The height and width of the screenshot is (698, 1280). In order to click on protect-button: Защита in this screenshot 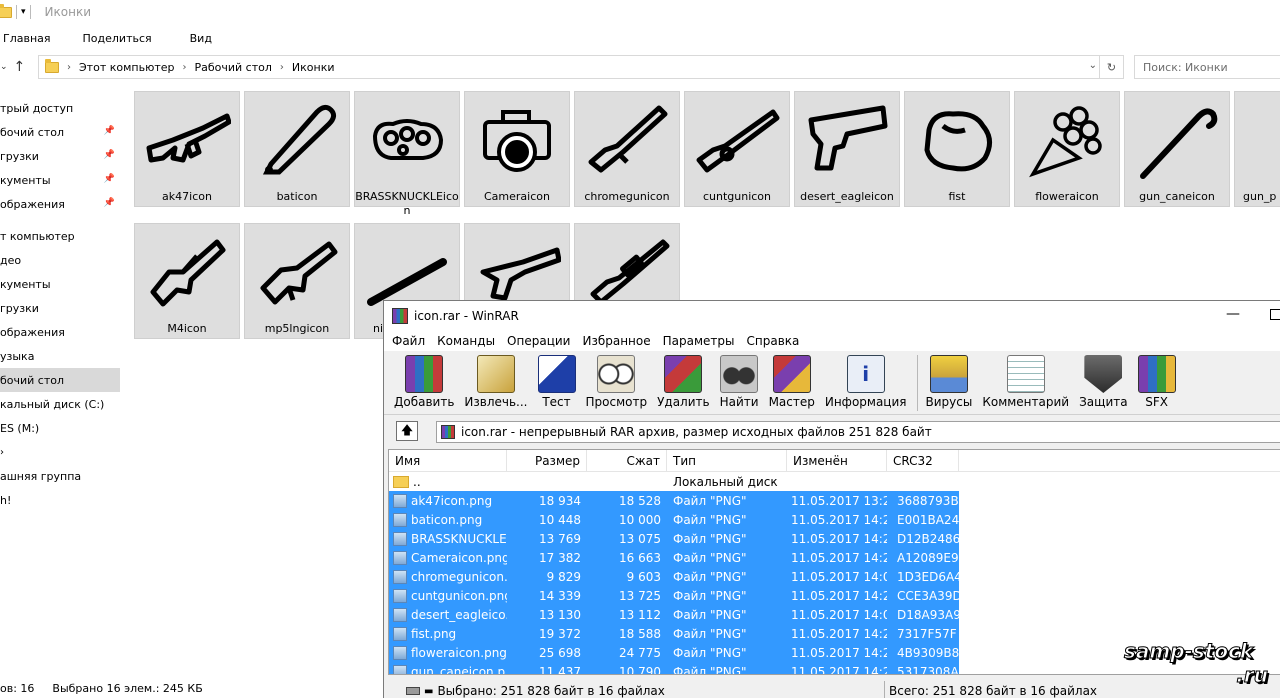, I will do `click(1103, 380)`.